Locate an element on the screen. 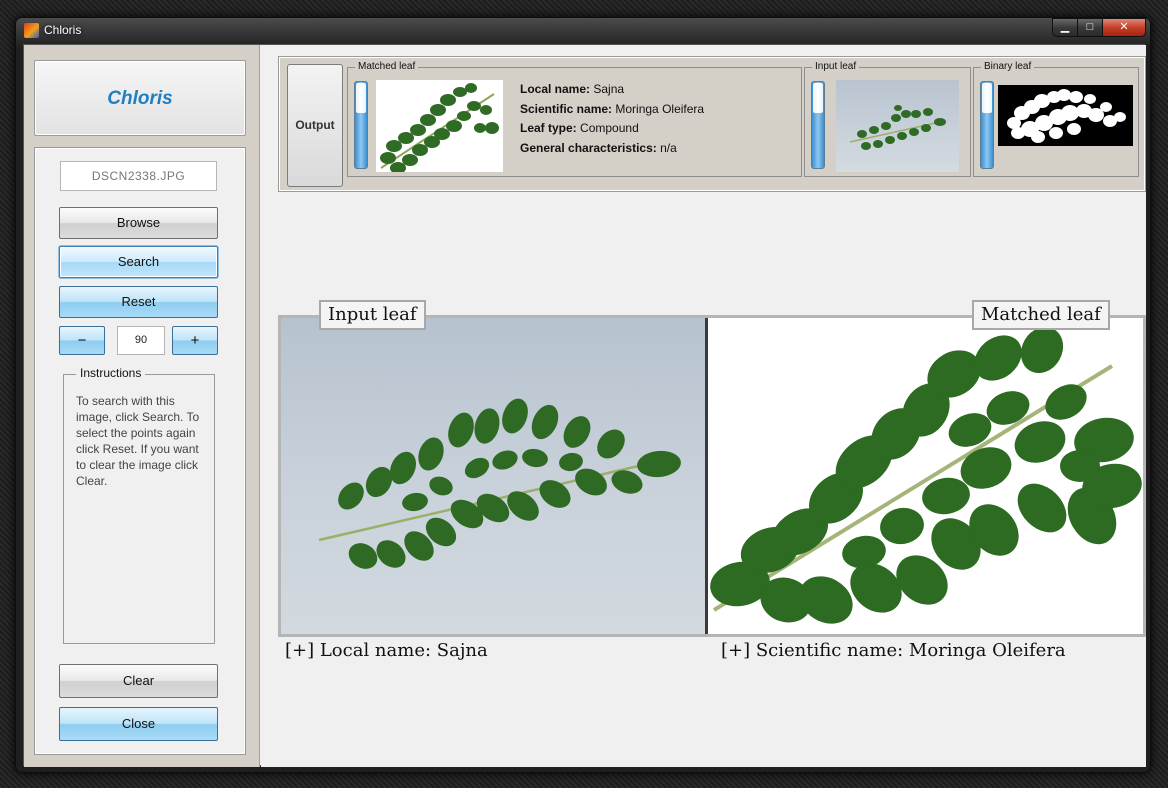 Image resolution: width=1168 pixels, height=788 pixels. window-title: Chloris is located at coordinates (63, 30).